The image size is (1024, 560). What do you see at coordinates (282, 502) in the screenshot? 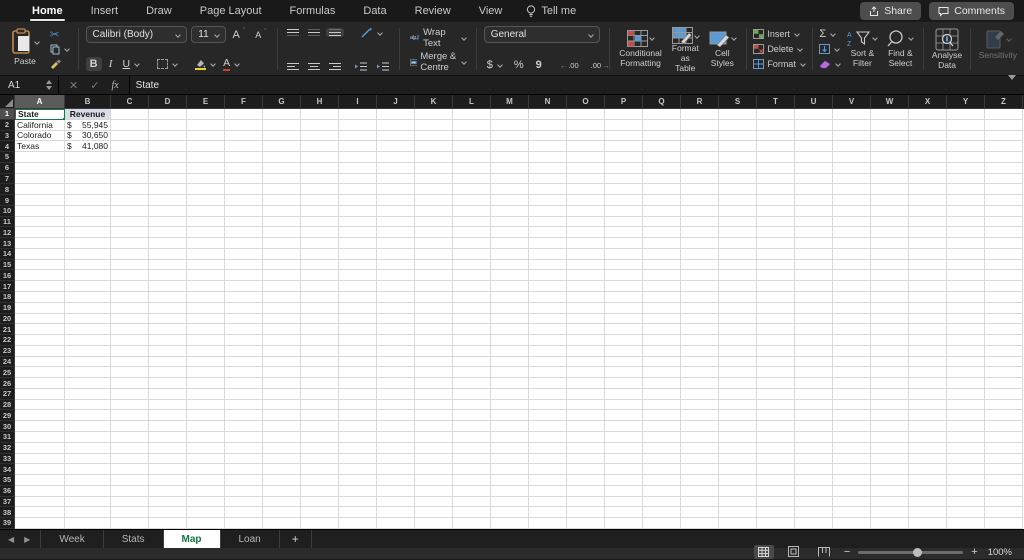
I see `cell-G37` at bounding box center [282, 502].